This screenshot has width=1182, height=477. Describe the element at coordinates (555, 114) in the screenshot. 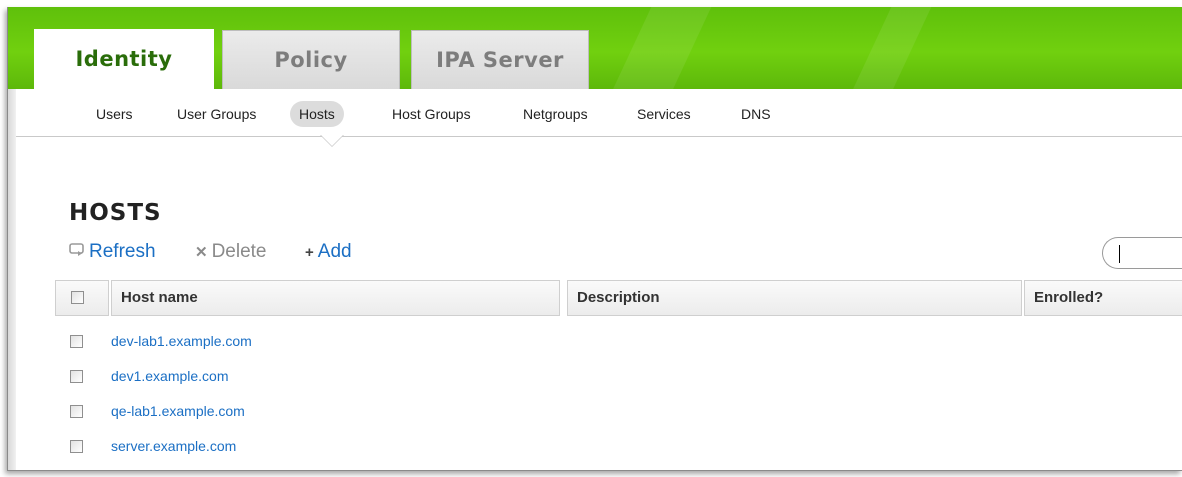

I see `subnav-netgroups: Netgroups` at that location.